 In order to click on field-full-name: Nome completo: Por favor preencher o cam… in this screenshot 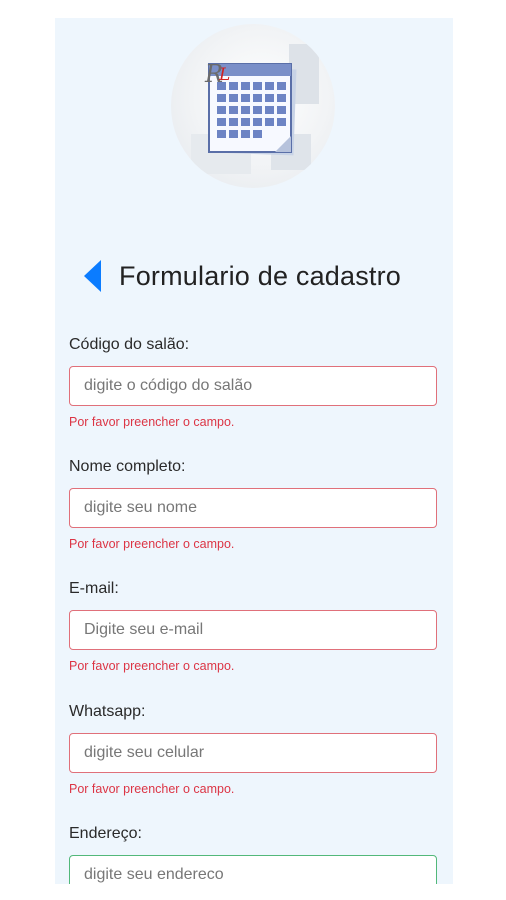, I will do `click(254, 504)`.